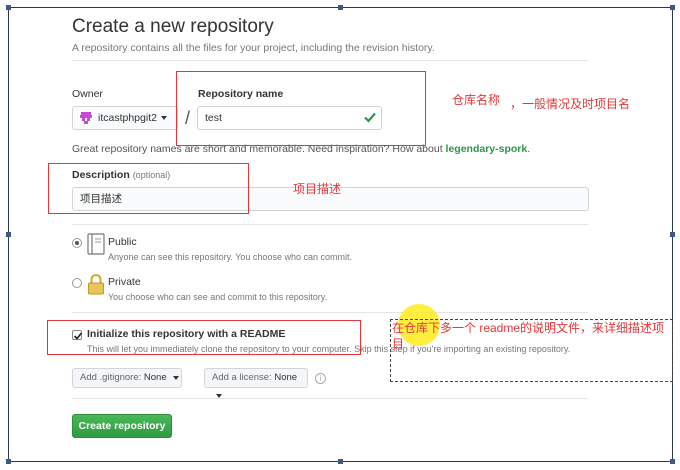  Describe the element at coordinates (127, 118) in the screenshot. I see `owner-value: itcastphpgit2` at that location.